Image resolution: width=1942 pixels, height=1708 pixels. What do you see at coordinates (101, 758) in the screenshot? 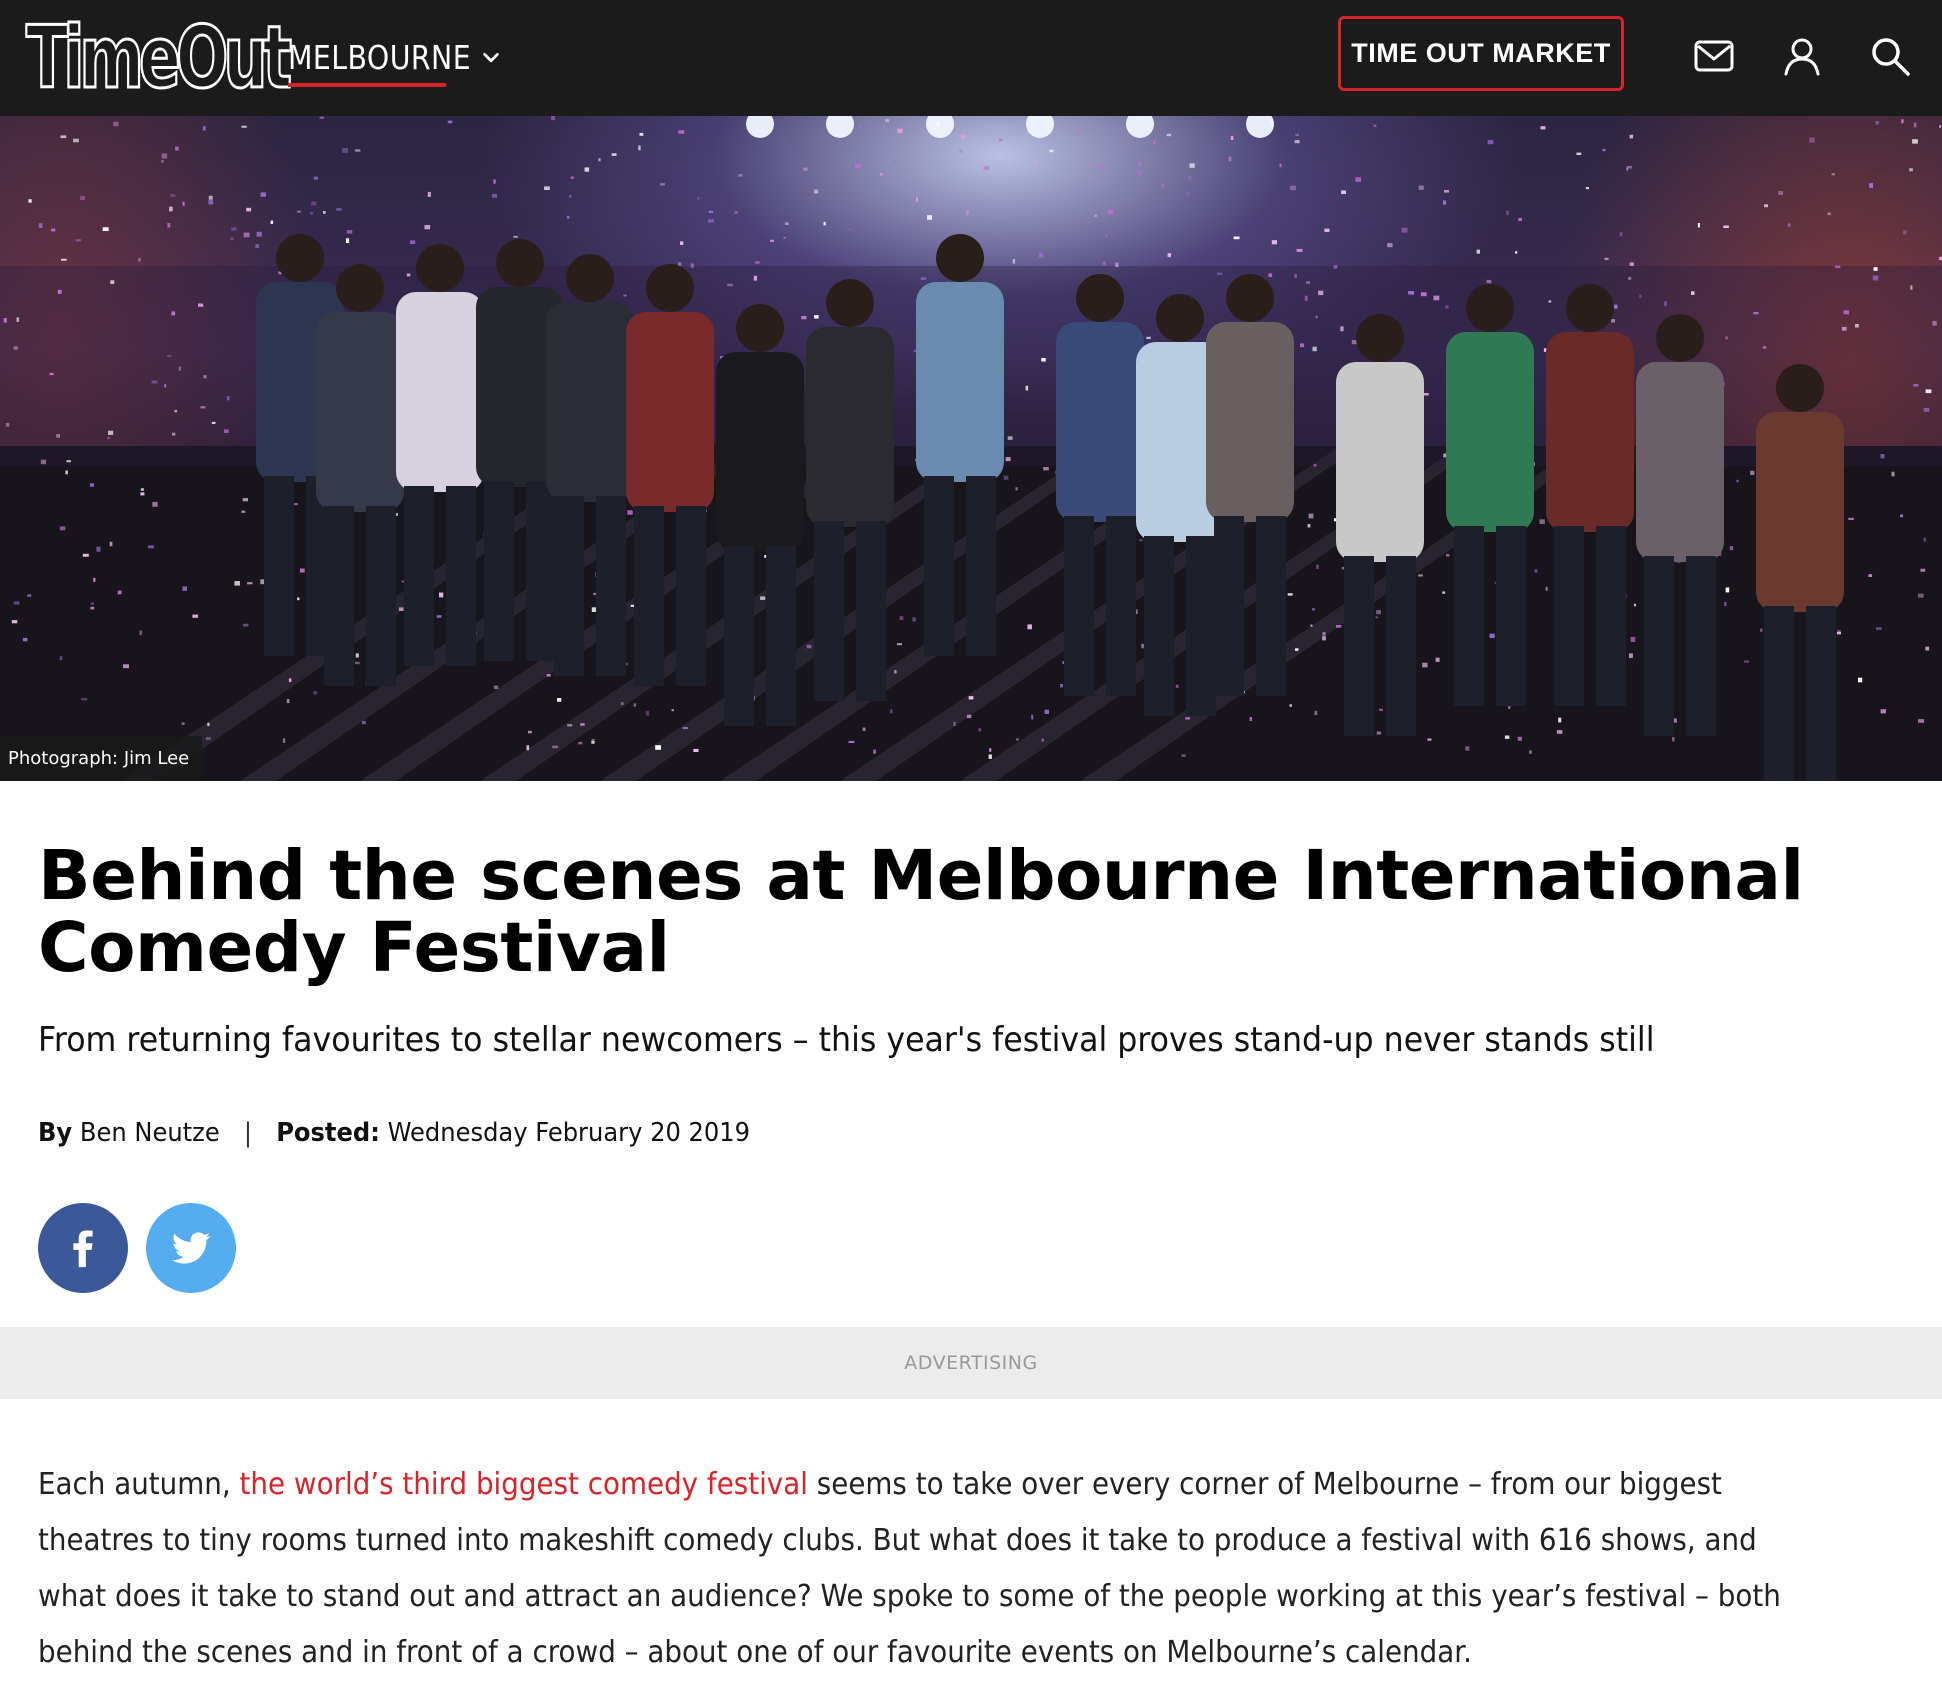
I see `photo-caption: Photograph: Jim Lee` at bounding box center [101, 758].